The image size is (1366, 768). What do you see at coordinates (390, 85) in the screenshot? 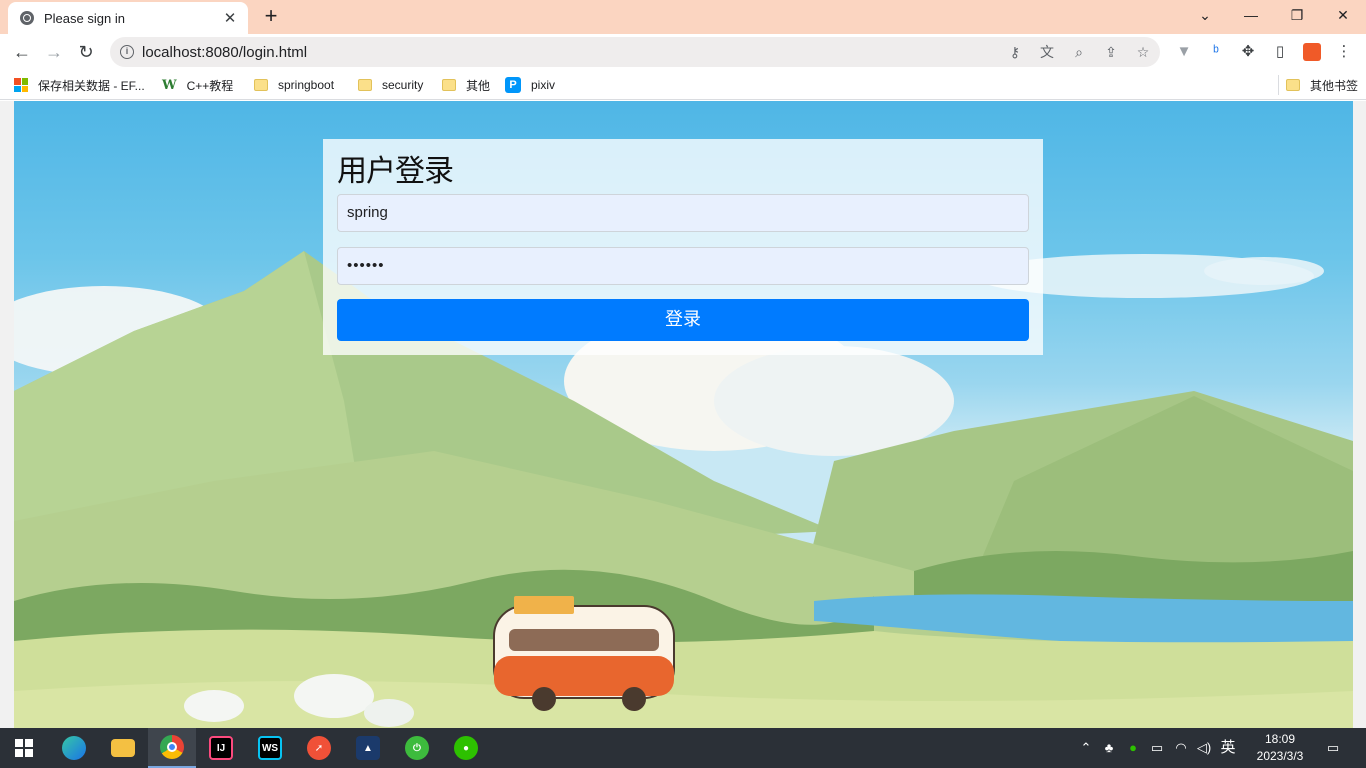
I see `bookmark-folder: security` at bounding box center [390, 85].